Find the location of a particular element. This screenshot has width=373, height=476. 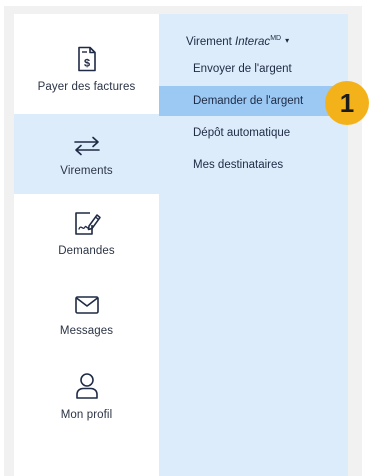

request-document-pen-icon is located at coordinates (87, 225).